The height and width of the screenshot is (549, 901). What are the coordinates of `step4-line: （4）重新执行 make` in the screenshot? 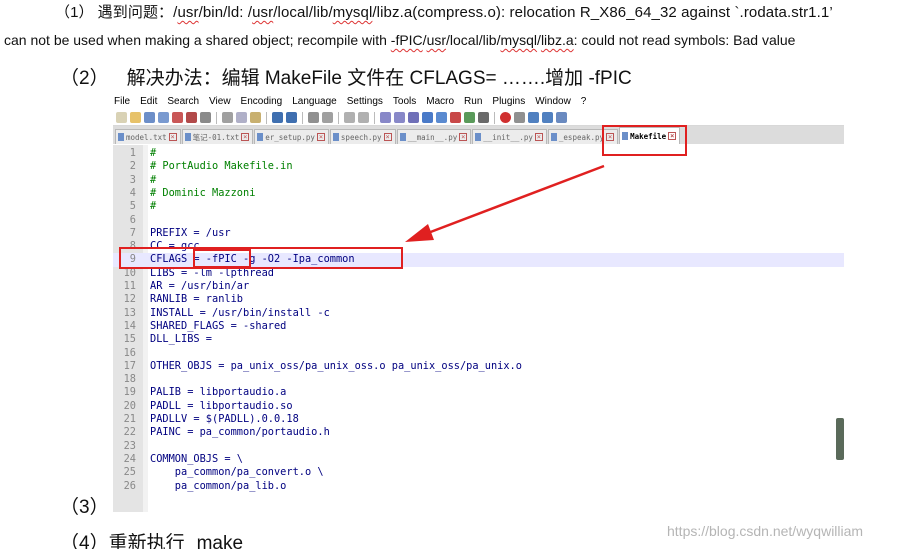 It's located at (151, 538).